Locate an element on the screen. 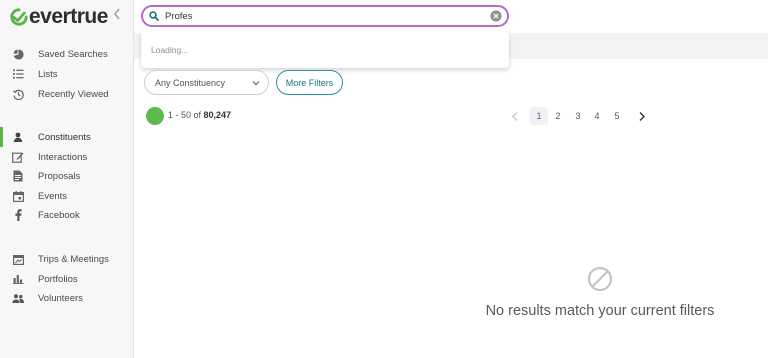 The image size is (768, 358). page-1-button: 1 is located at coordinates (539, 116).